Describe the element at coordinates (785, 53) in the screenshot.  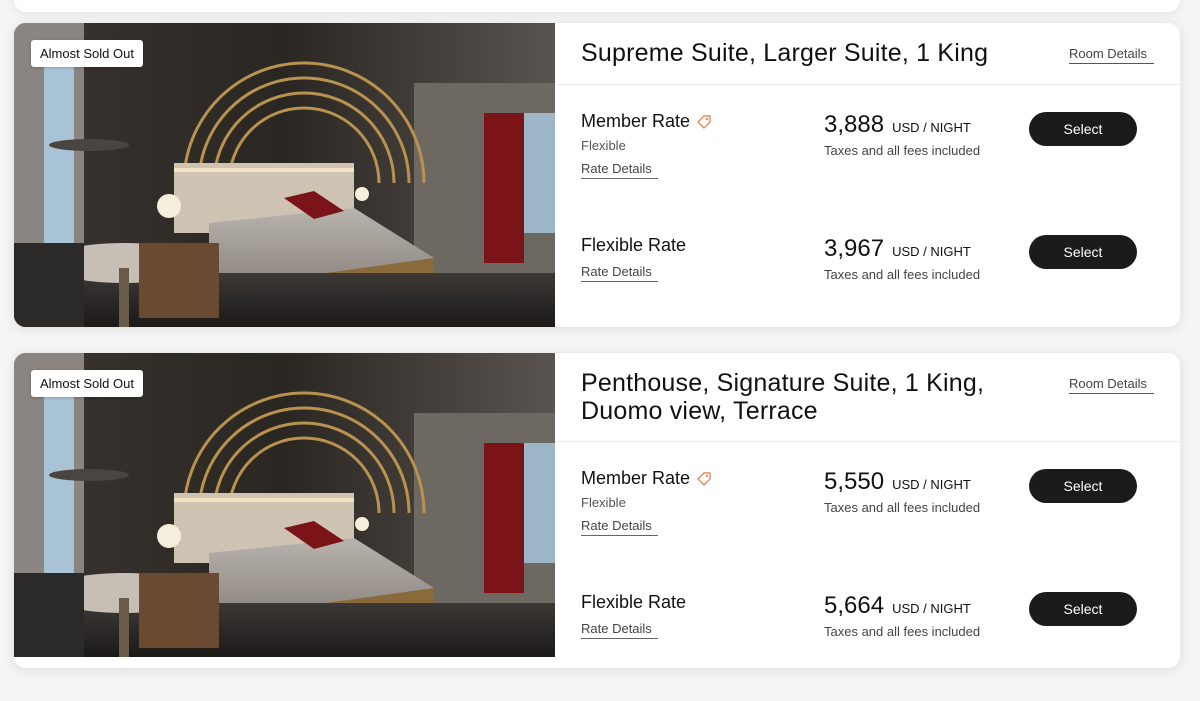
I see `room-title: Supreme Suite, Larger Suite, 1 King` at that location.